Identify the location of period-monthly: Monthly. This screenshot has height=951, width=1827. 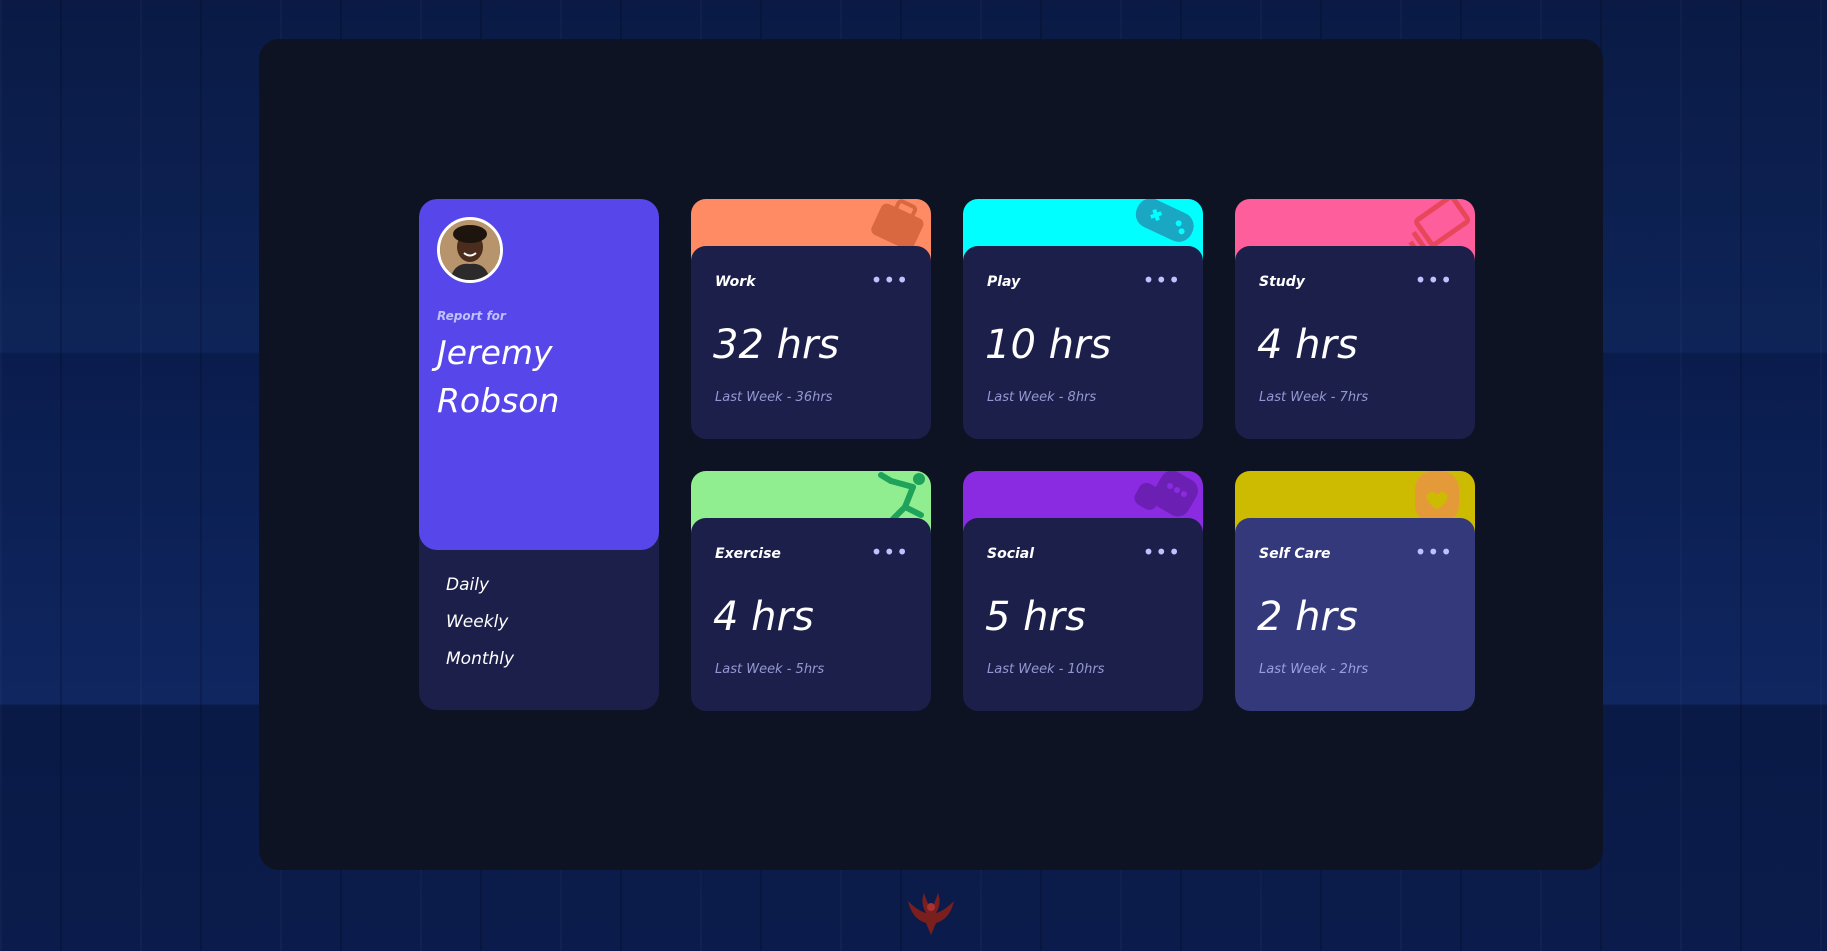
(480, 659).